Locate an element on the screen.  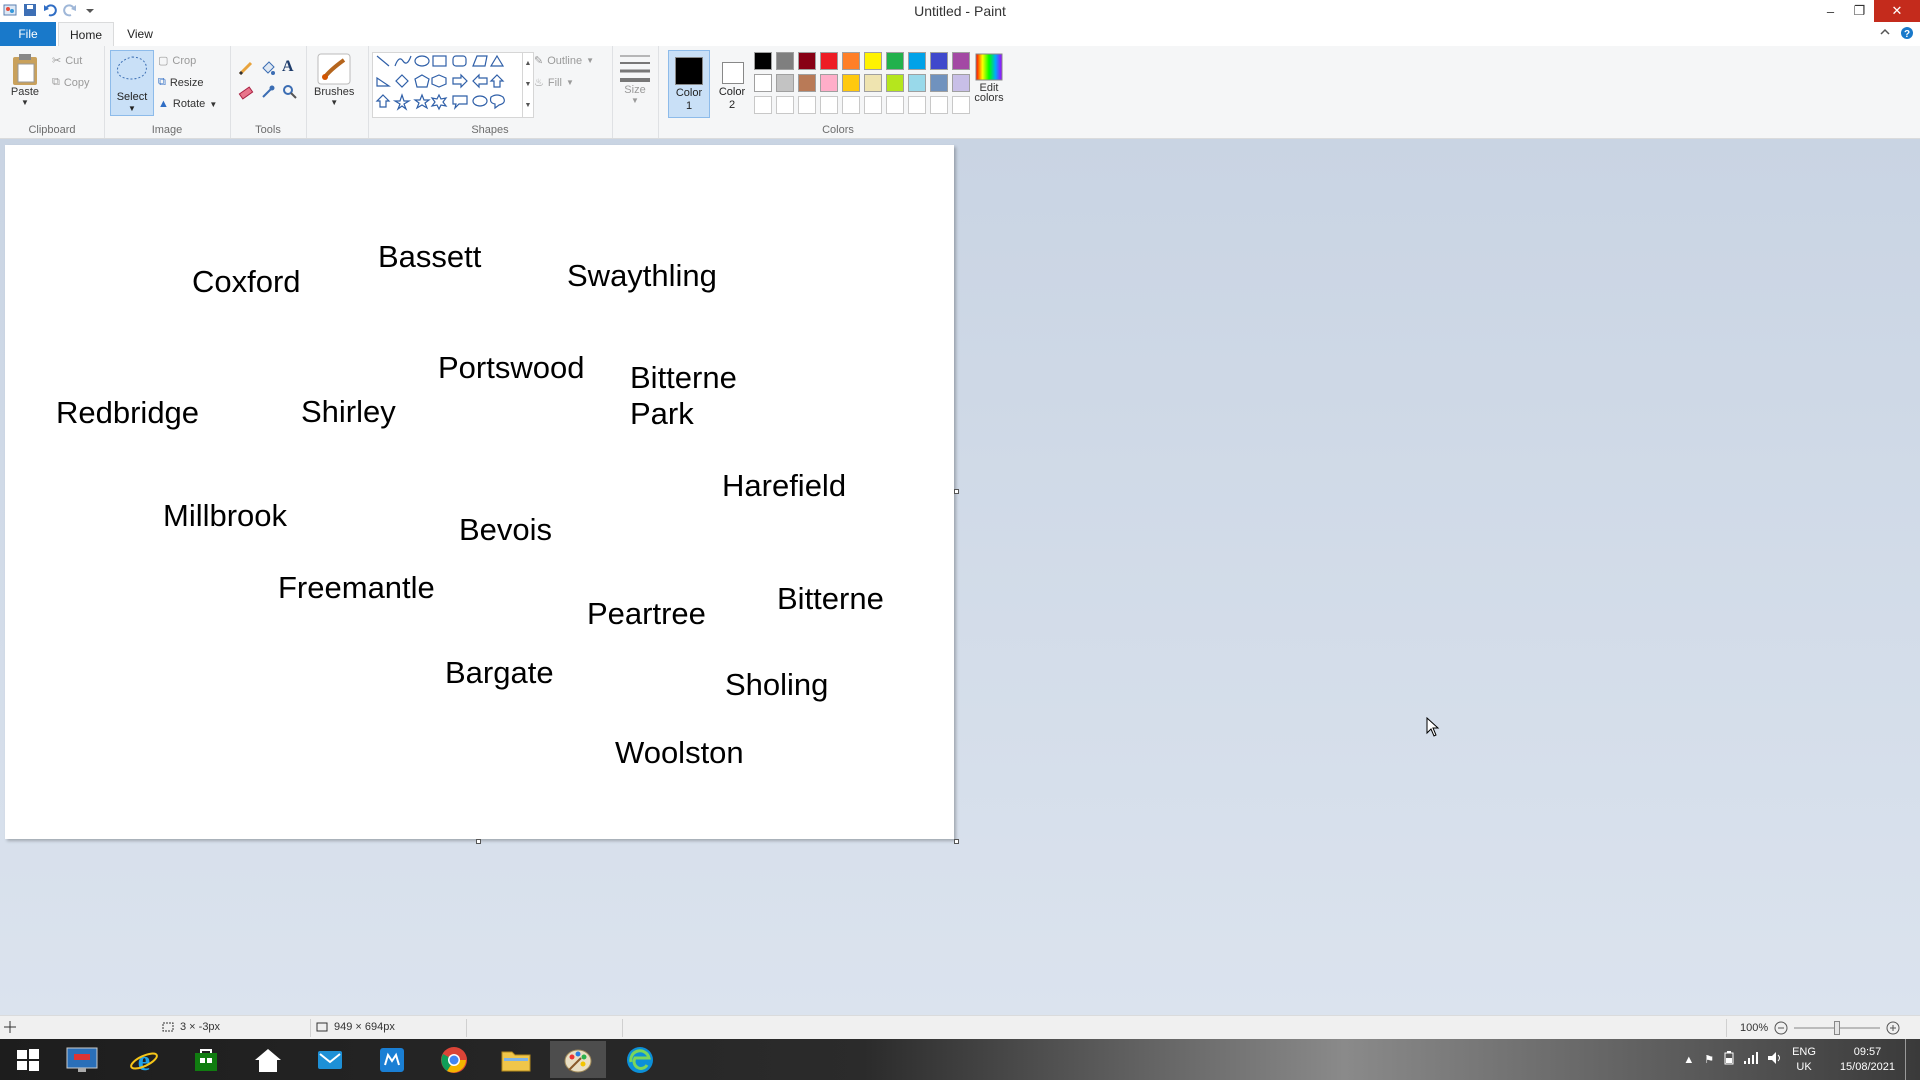
resize-label: Resize is located at coordinates (186, 82).